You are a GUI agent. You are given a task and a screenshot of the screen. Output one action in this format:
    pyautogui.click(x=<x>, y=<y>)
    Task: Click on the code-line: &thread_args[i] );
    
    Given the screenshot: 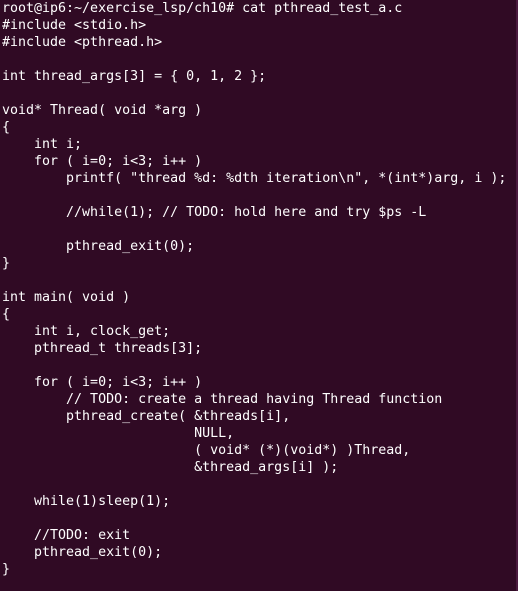 What is the action you would take?
    pyautogui.click(x=170, y=467)
    